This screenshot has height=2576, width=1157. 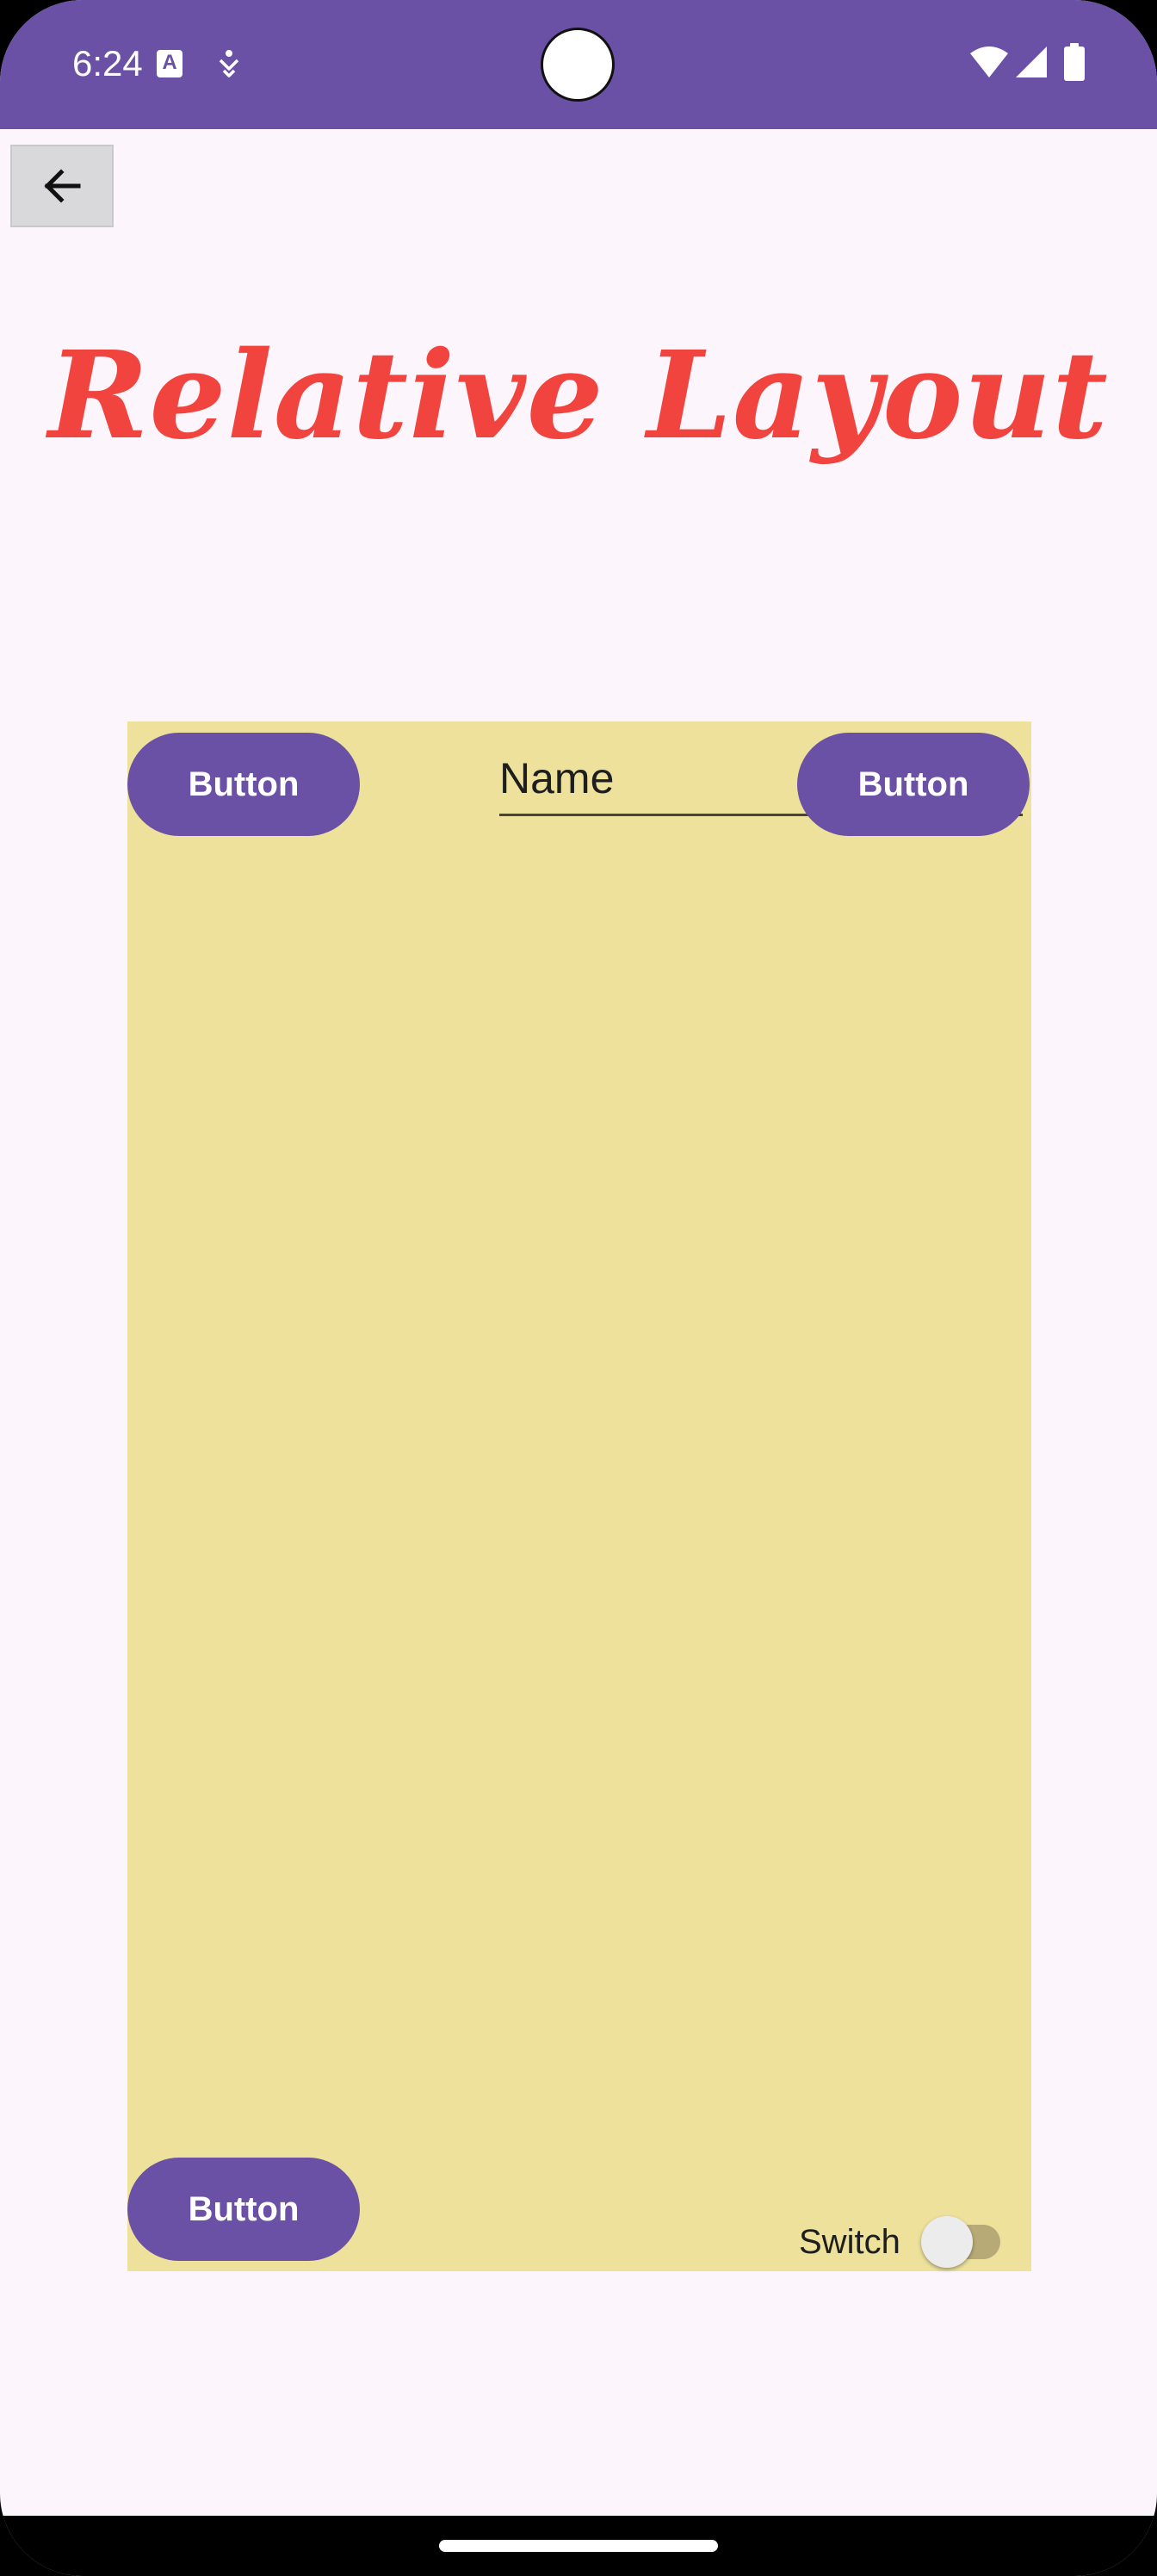 What do you see at coordinates (244, 785) in the screenshot?
I see `top-left-button: Button` at bounding box center [244, 785].